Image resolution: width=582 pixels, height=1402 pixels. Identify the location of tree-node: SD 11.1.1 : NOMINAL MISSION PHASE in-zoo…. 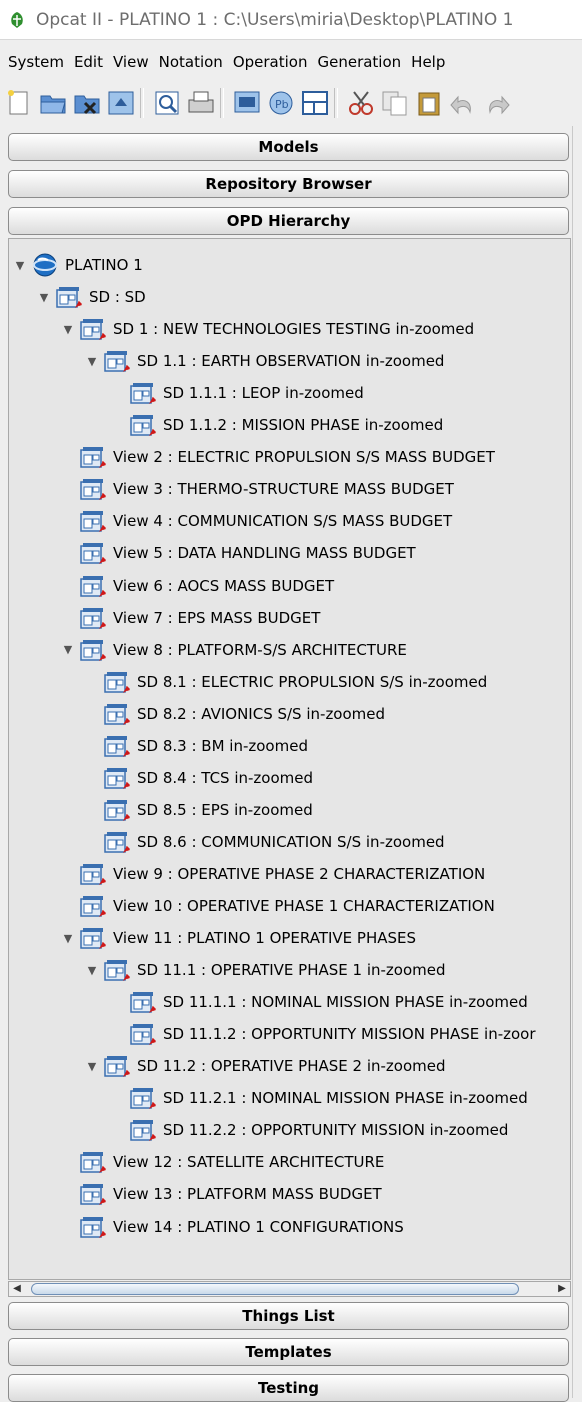
(319, 1002).